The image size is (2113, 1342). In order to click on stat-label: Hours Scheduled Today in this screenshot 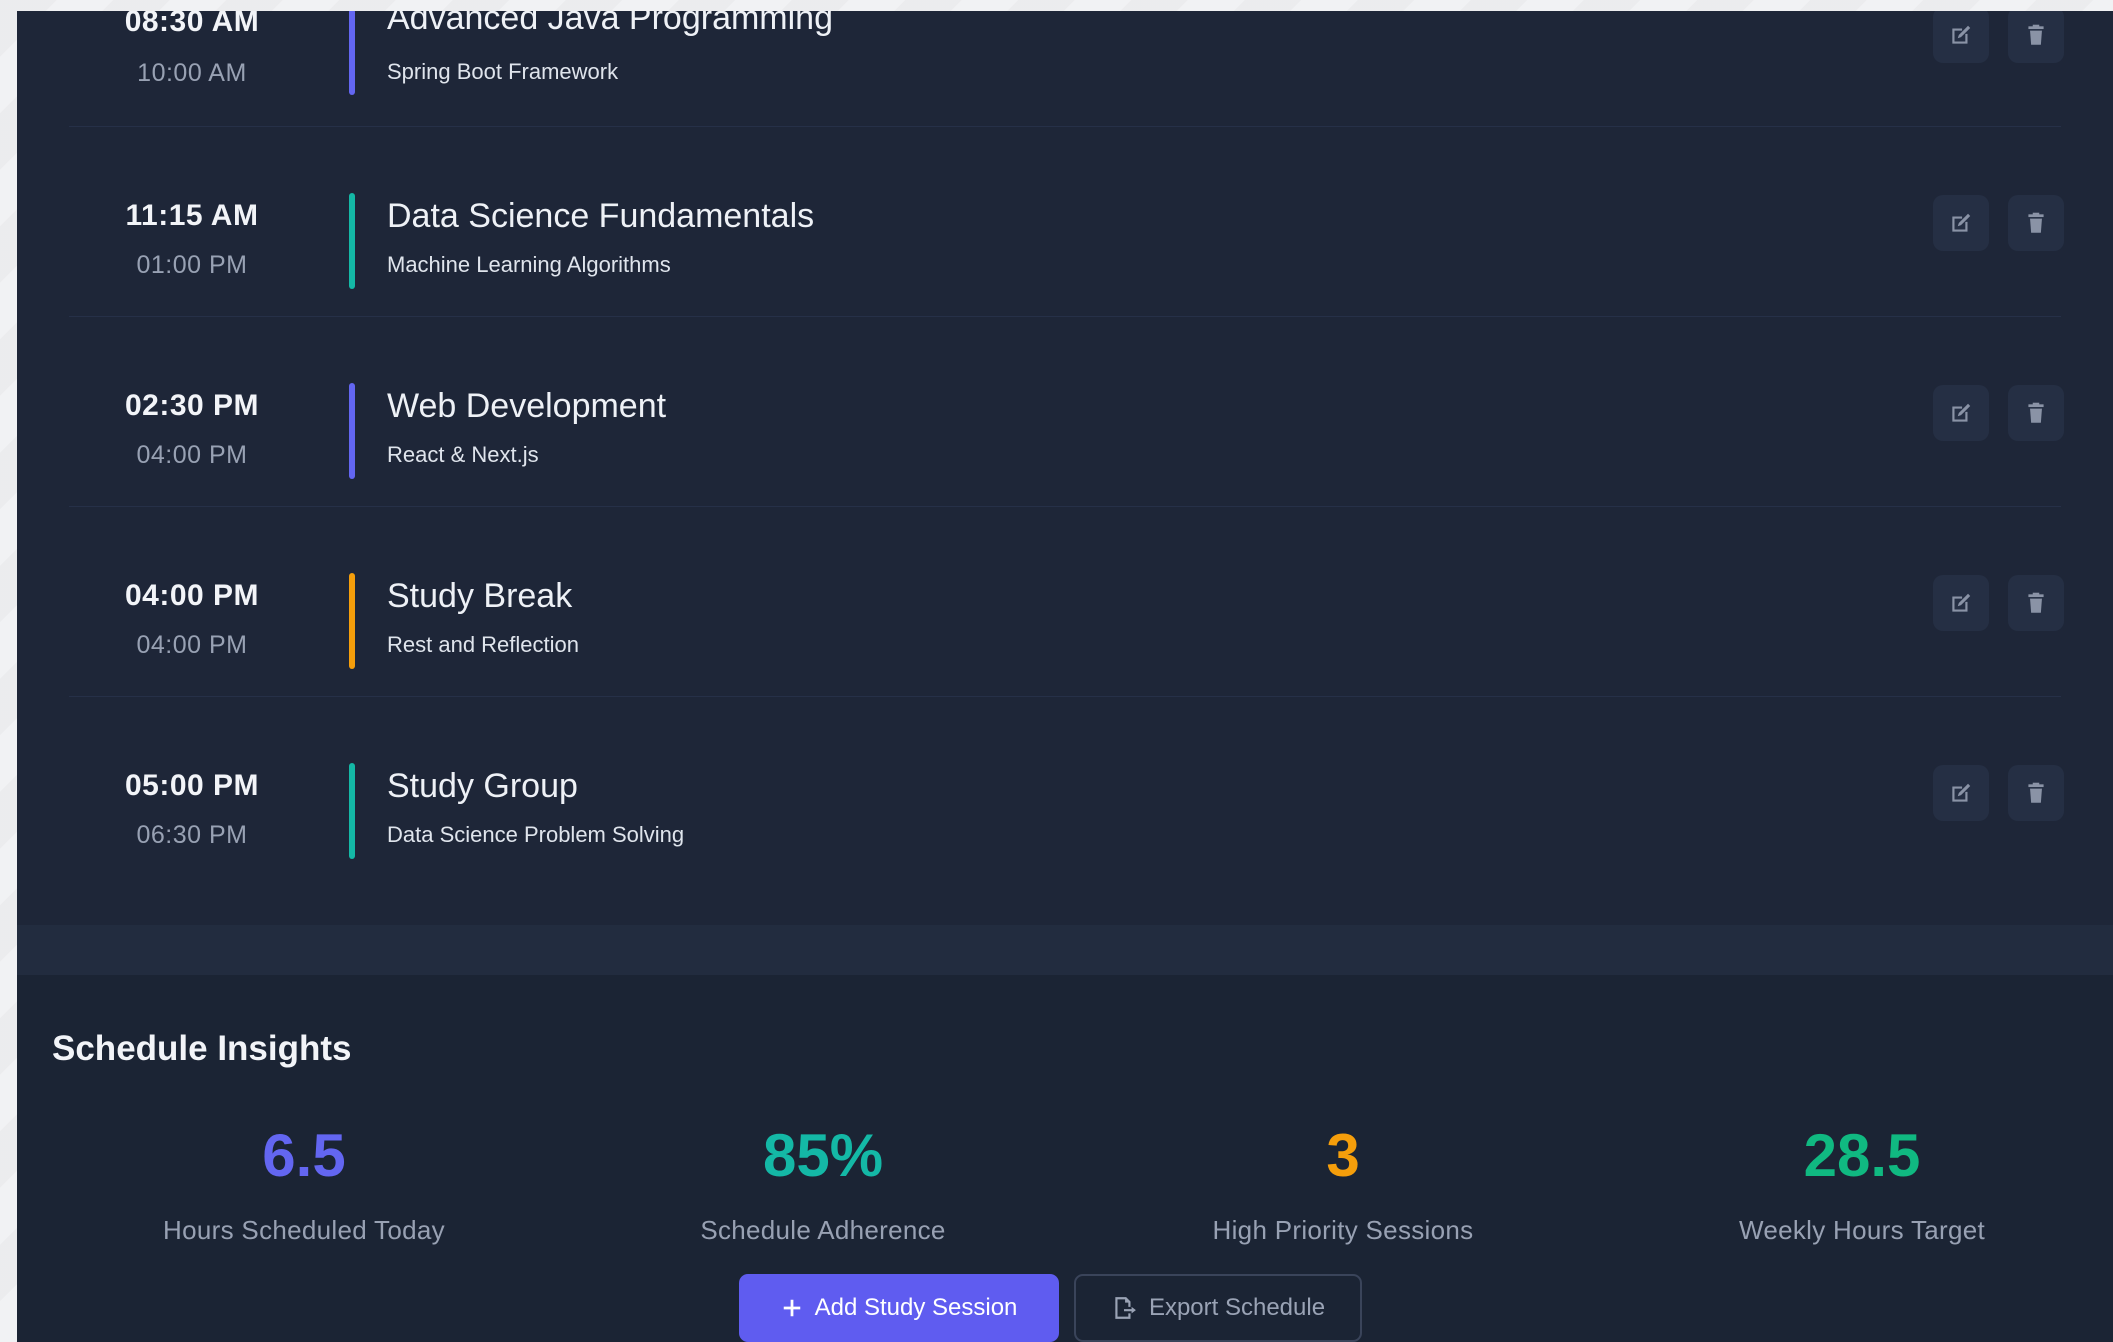, I will do `click(304, 1230)`.